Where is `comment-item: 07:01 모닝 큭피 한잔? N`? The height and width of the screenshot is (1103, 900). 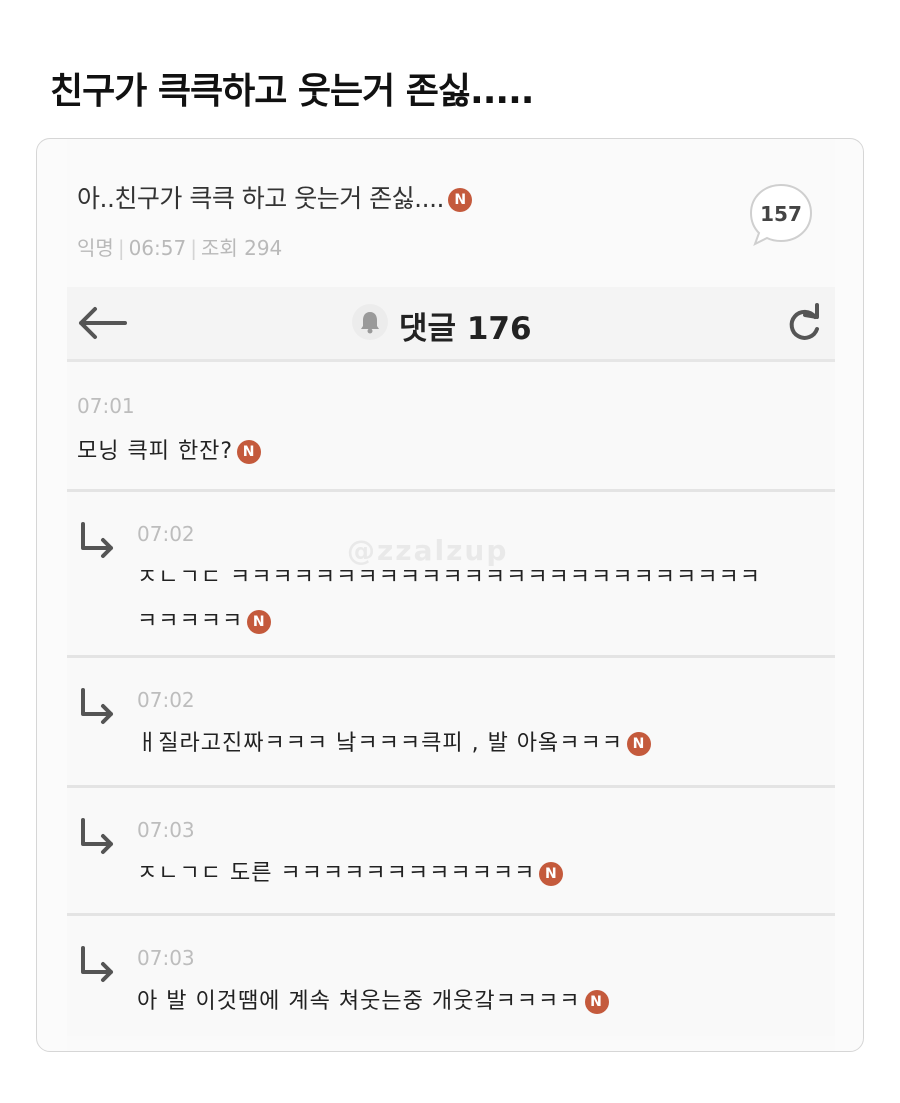 comment-item: 07:01 모닝 큭피 한잔? N is located at coordinates (451, 427).